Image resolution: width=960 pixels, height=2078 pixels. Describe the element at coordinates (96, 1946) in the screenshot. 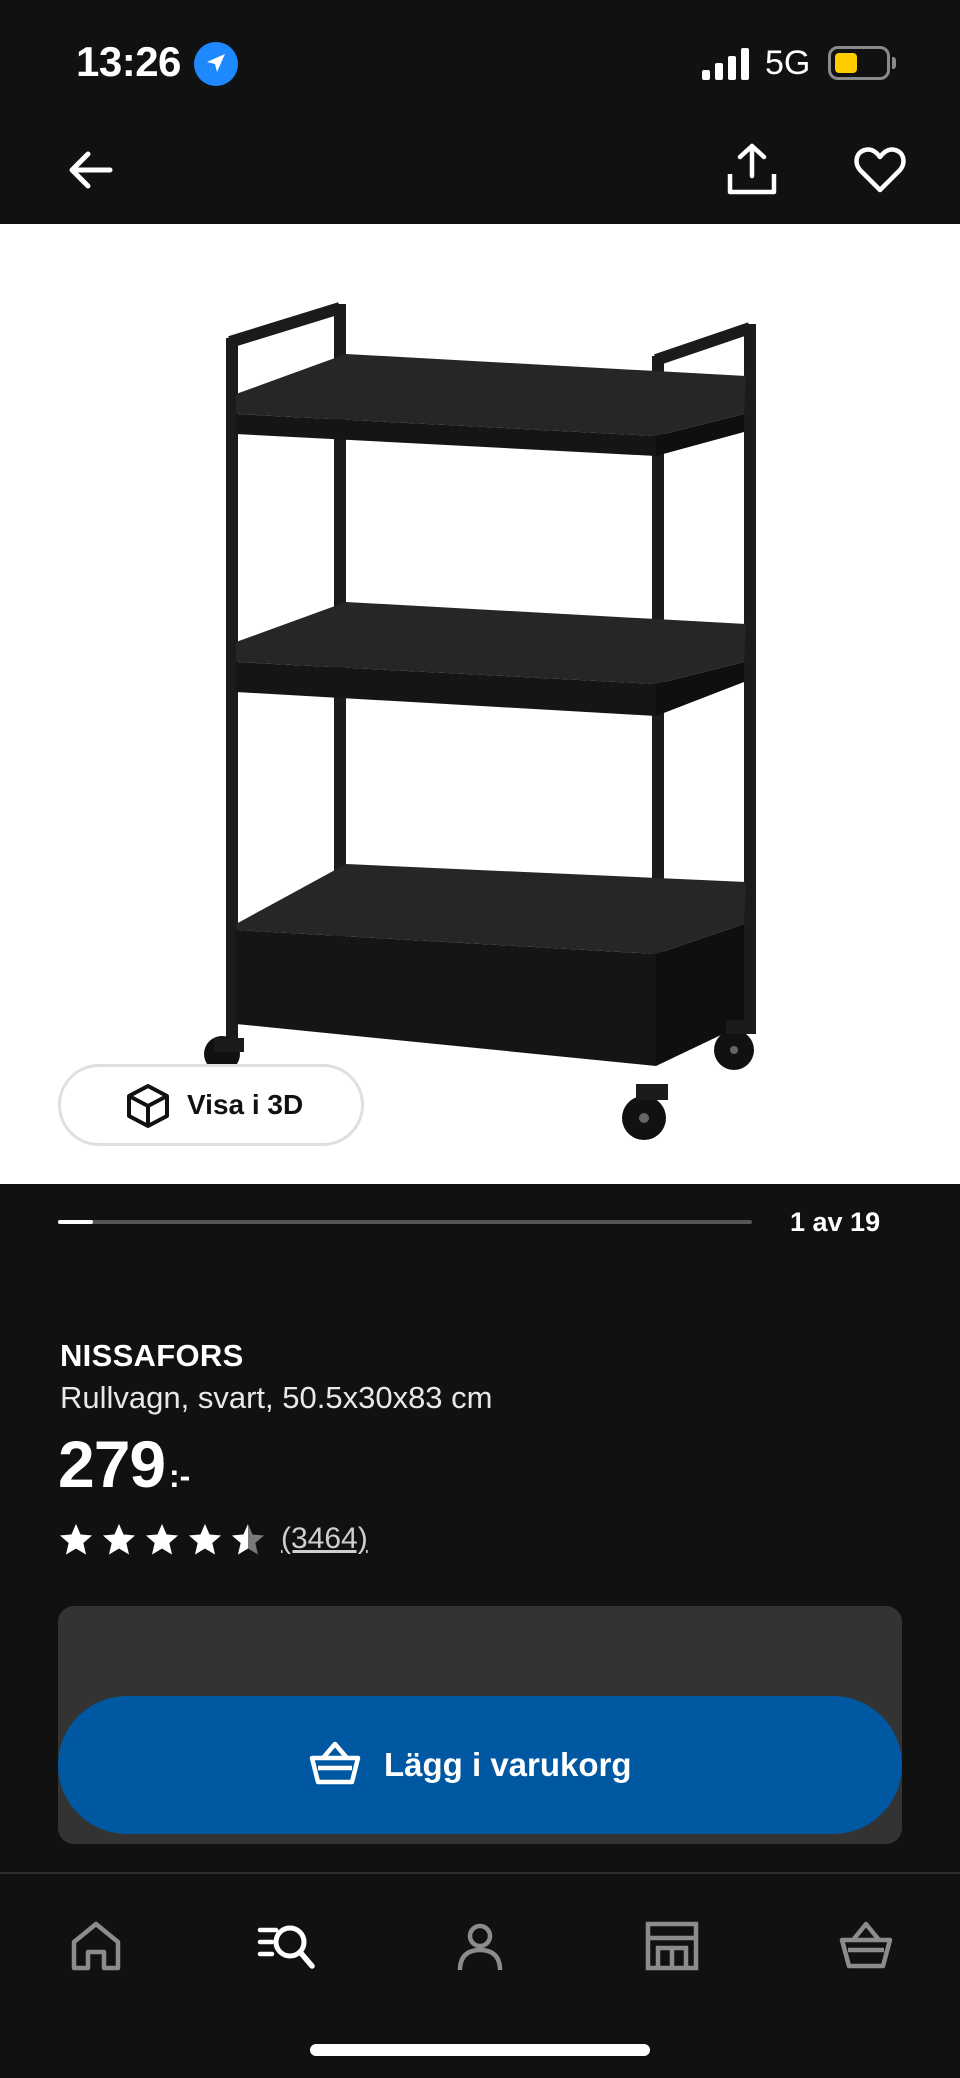

I see `home-icon` at that location.